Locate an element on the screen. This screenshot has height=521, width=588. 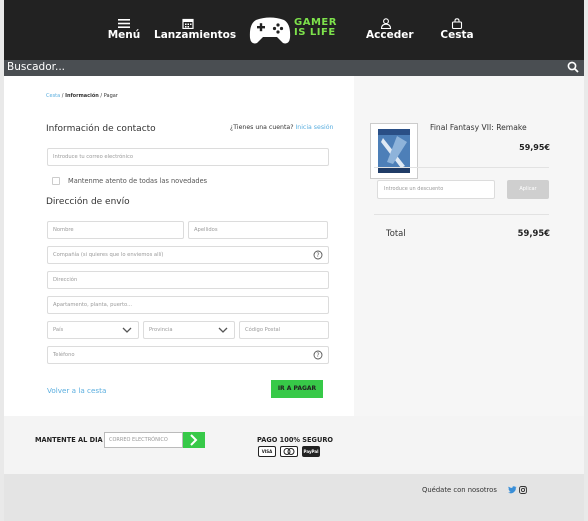
discount-input: Introduce un descuento is located at coordinates (436, 189).